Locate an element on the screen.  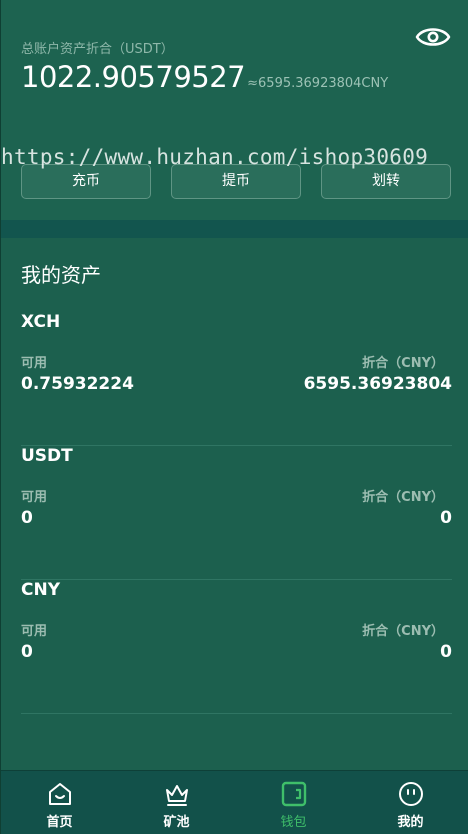
my-assets-title: 我的资产 is located at coordinates (61, 275).